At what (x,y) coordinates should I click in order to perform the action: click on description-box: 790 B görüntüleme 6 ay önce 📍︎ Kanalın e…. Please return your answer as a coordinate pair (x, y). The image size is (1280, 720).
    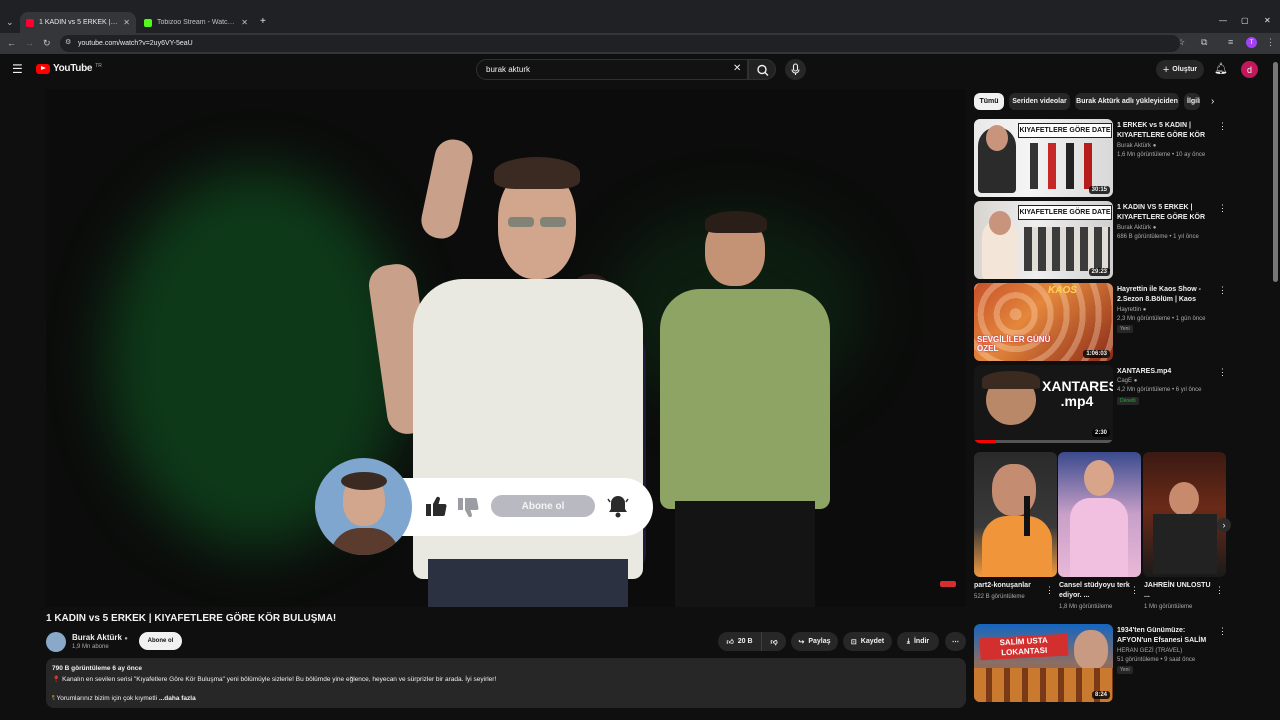
    Looking at the image, I should click on (506, 683).